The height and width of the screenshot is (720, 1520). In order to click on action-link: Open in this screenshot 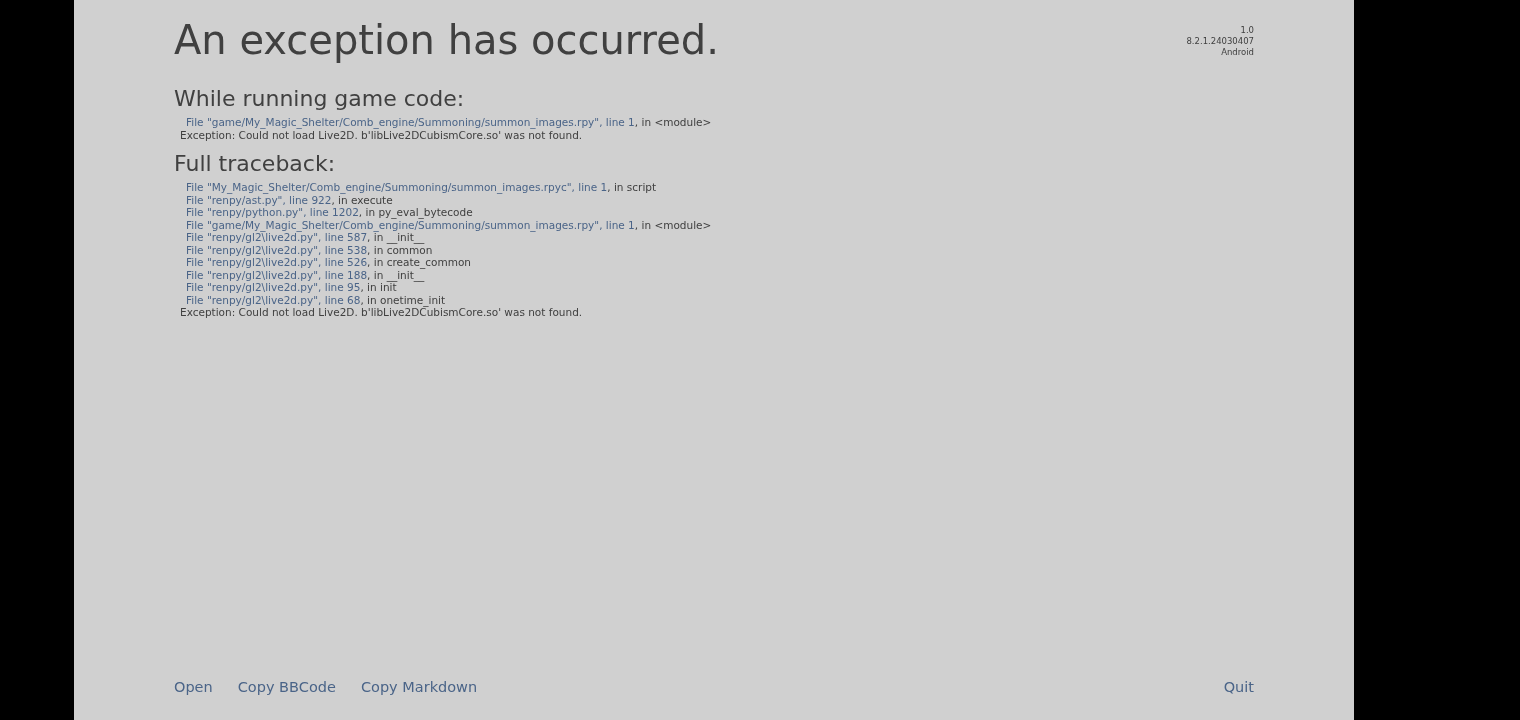, I will do `click(193, 687)`.